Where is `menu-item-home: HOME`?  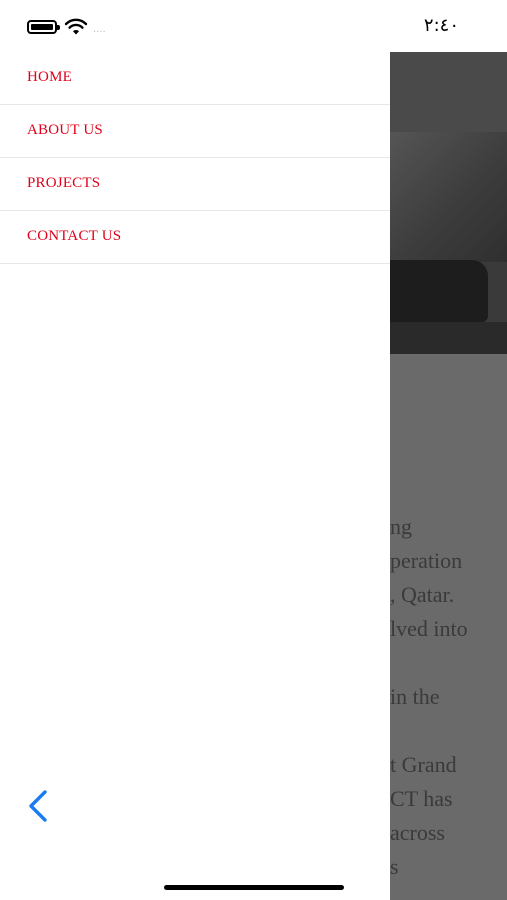
menu-item-home: HOME is located at coordinates (195, 78).